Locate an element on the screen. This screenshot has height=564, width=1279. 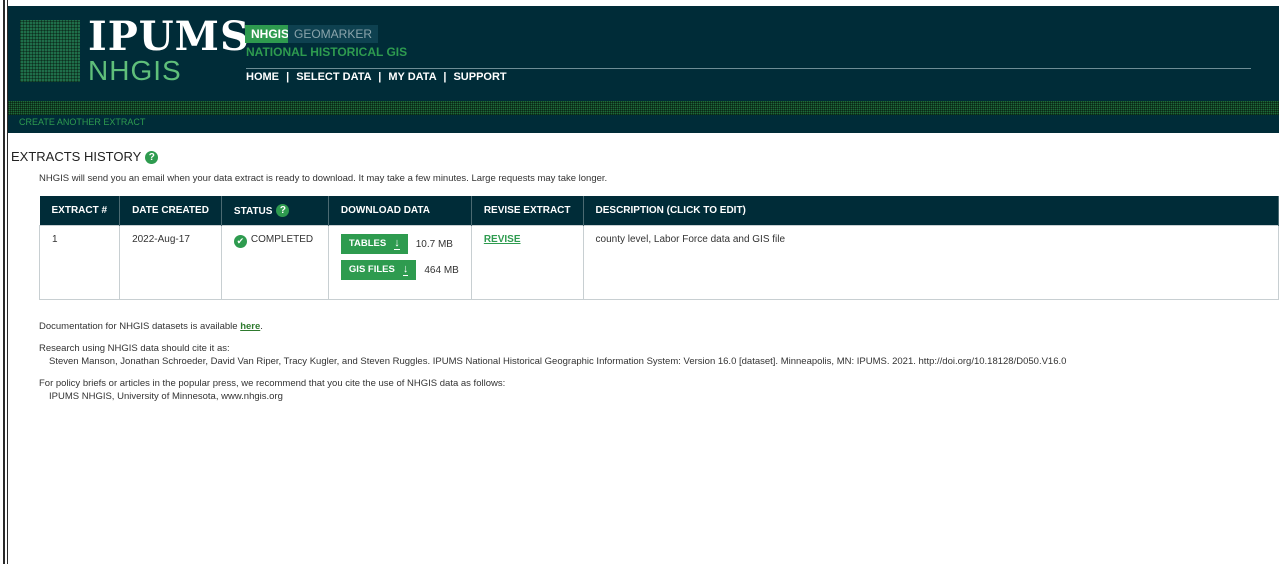
page-title: EXTRACTS HISTORY? is located at coordinates (85, 156).